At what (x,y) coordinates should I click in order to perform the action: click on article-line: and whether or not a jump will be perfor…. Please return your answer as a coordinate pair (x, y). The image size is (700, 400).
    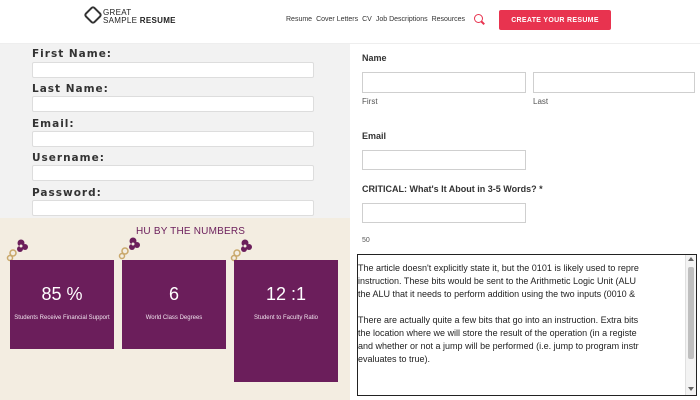
    Looking at the image, I should click on (498, 346).